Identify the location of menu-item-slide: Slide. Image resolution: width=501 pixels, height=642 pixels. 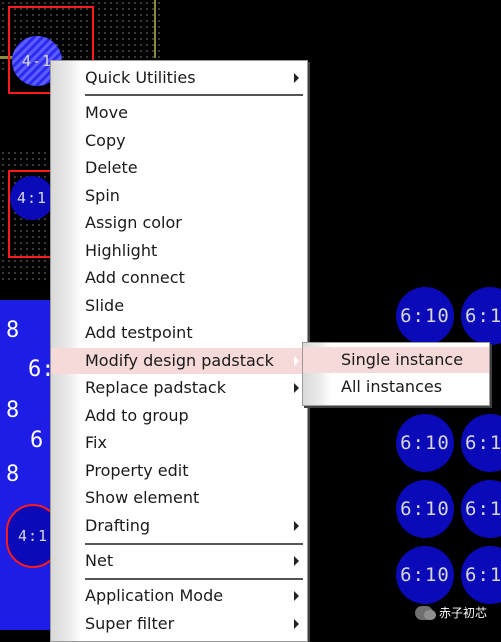
(179, 306).